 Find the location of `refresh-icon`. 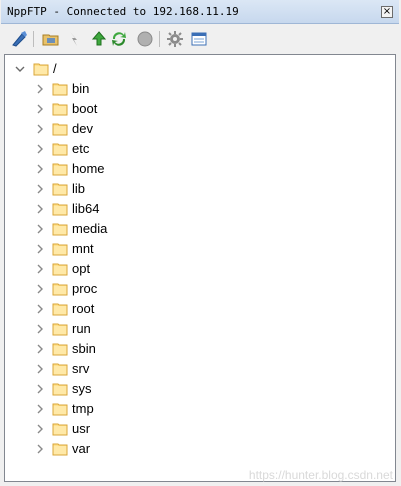

refresh-icon is located at coordinates (119, 39).